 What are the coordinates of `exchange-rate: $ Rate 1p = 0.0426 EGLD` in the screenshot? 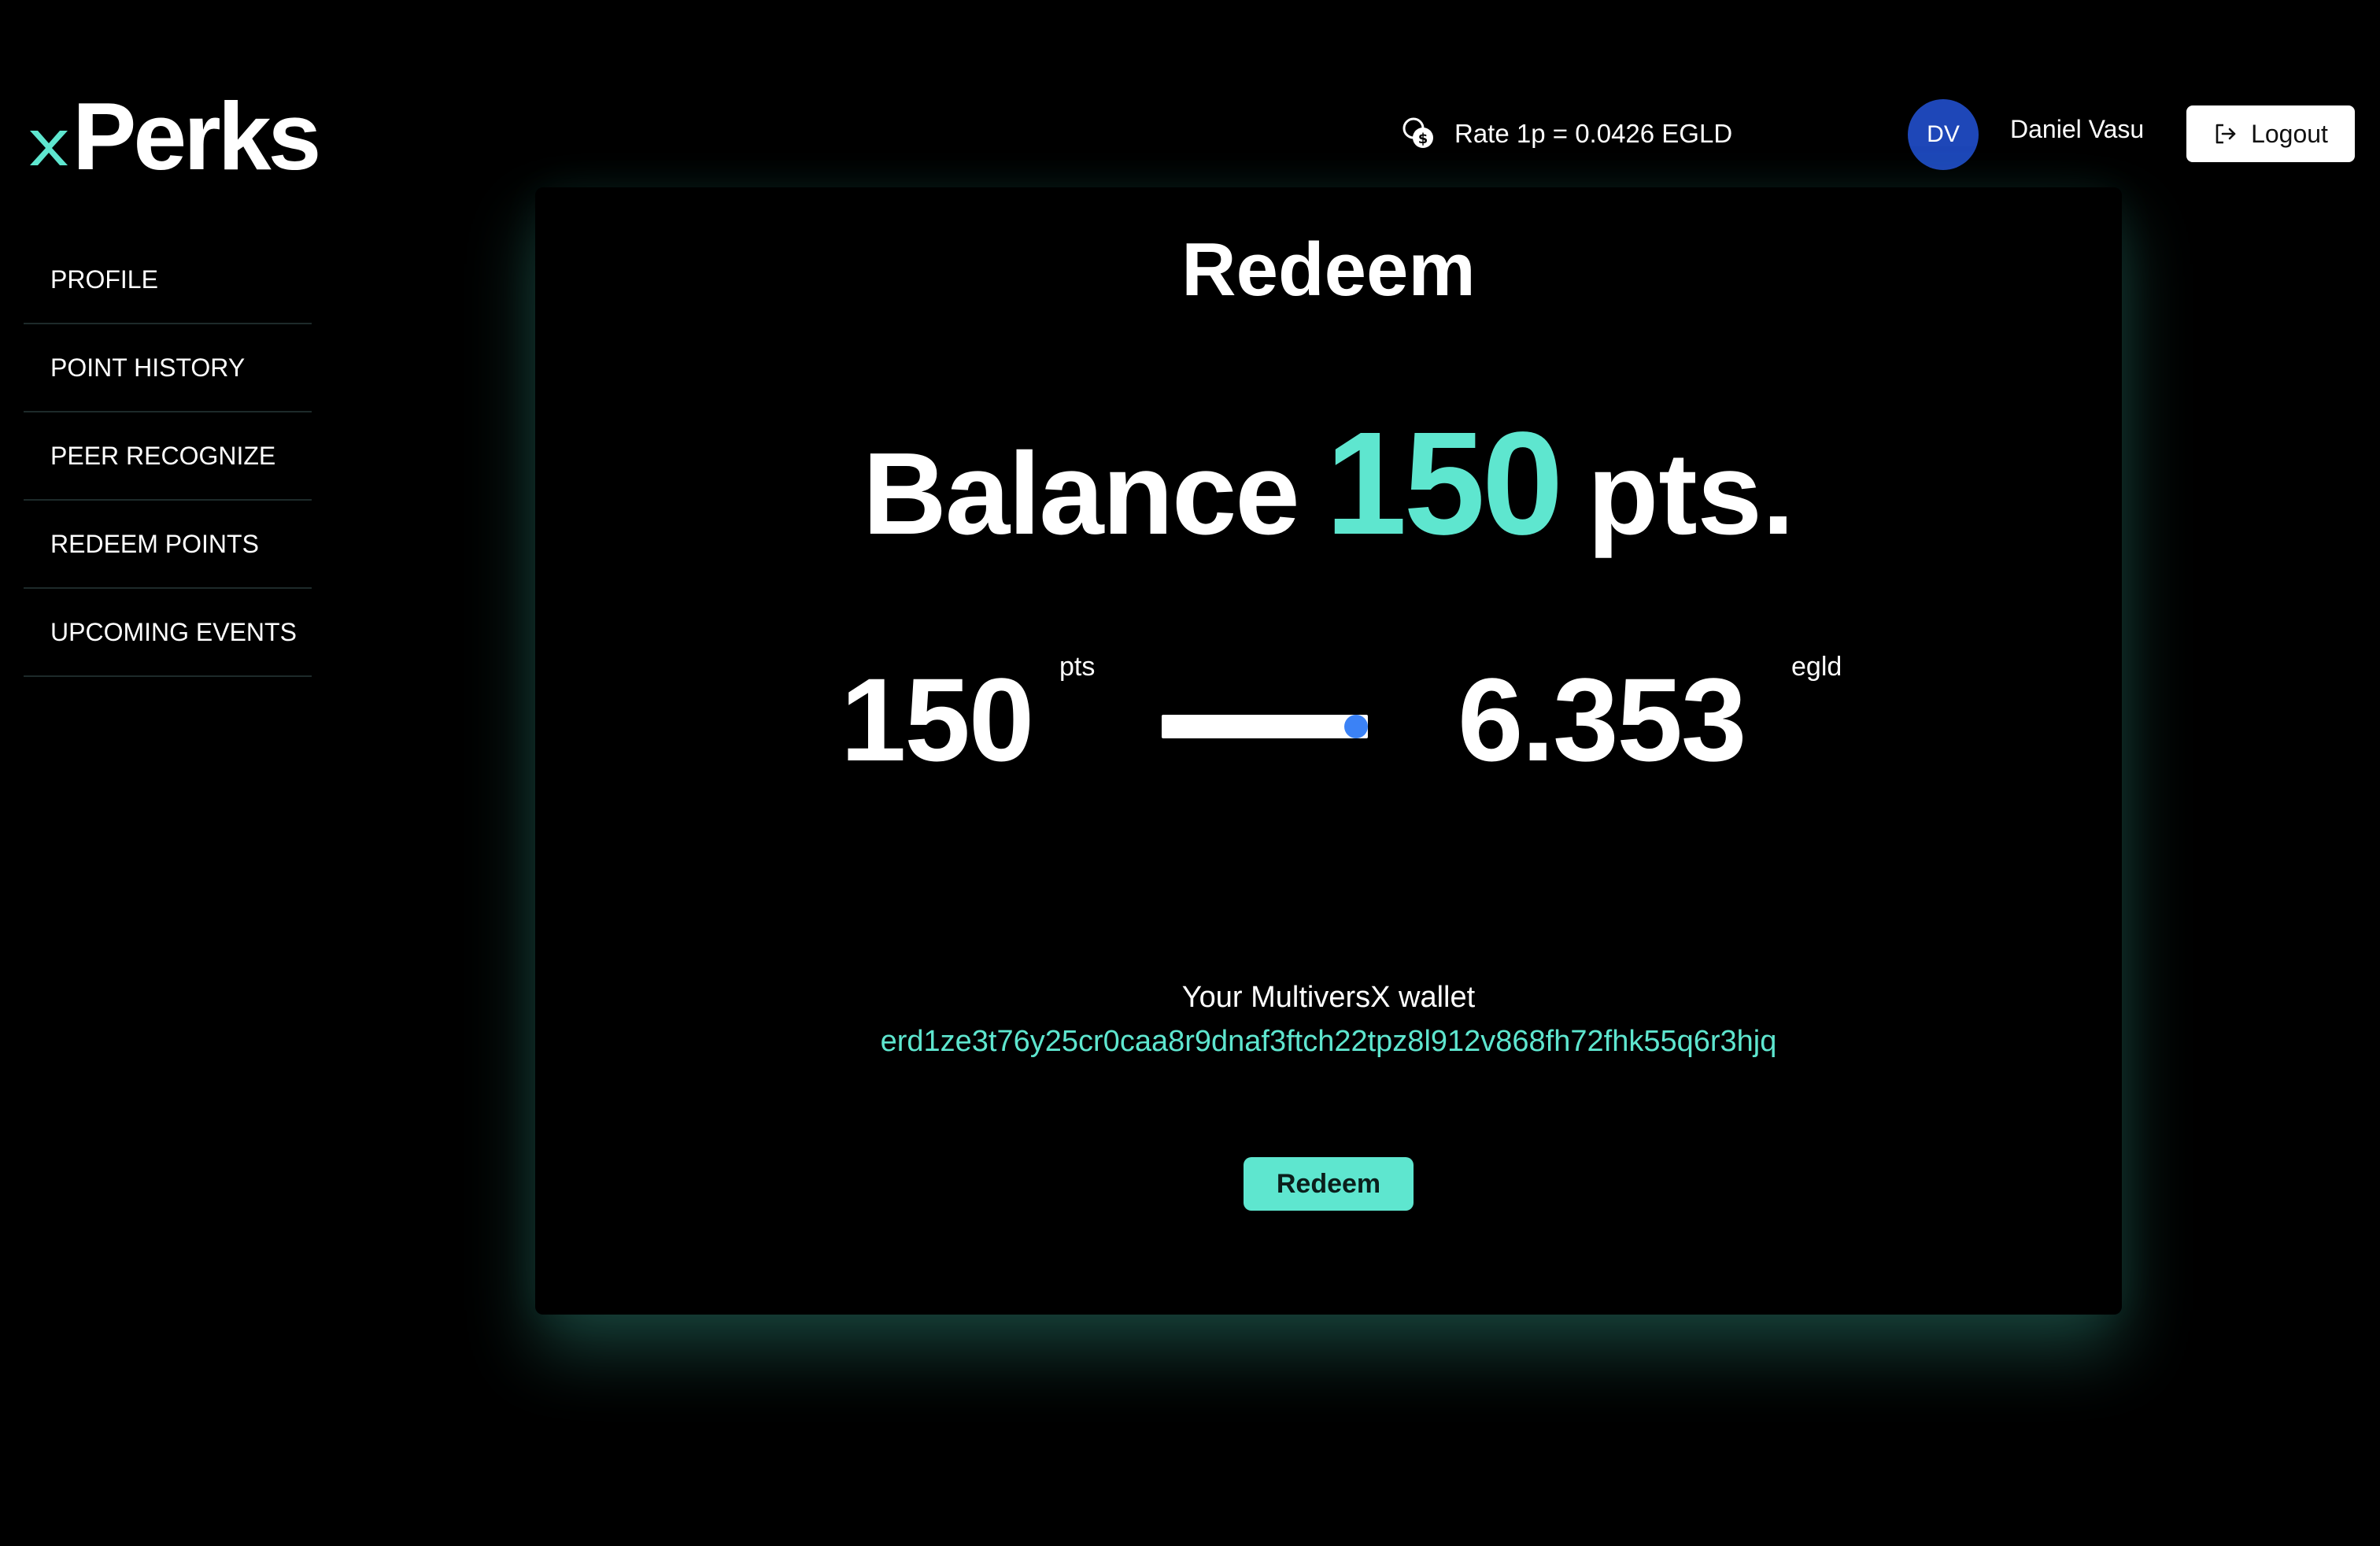 It's located at (1566, 133).